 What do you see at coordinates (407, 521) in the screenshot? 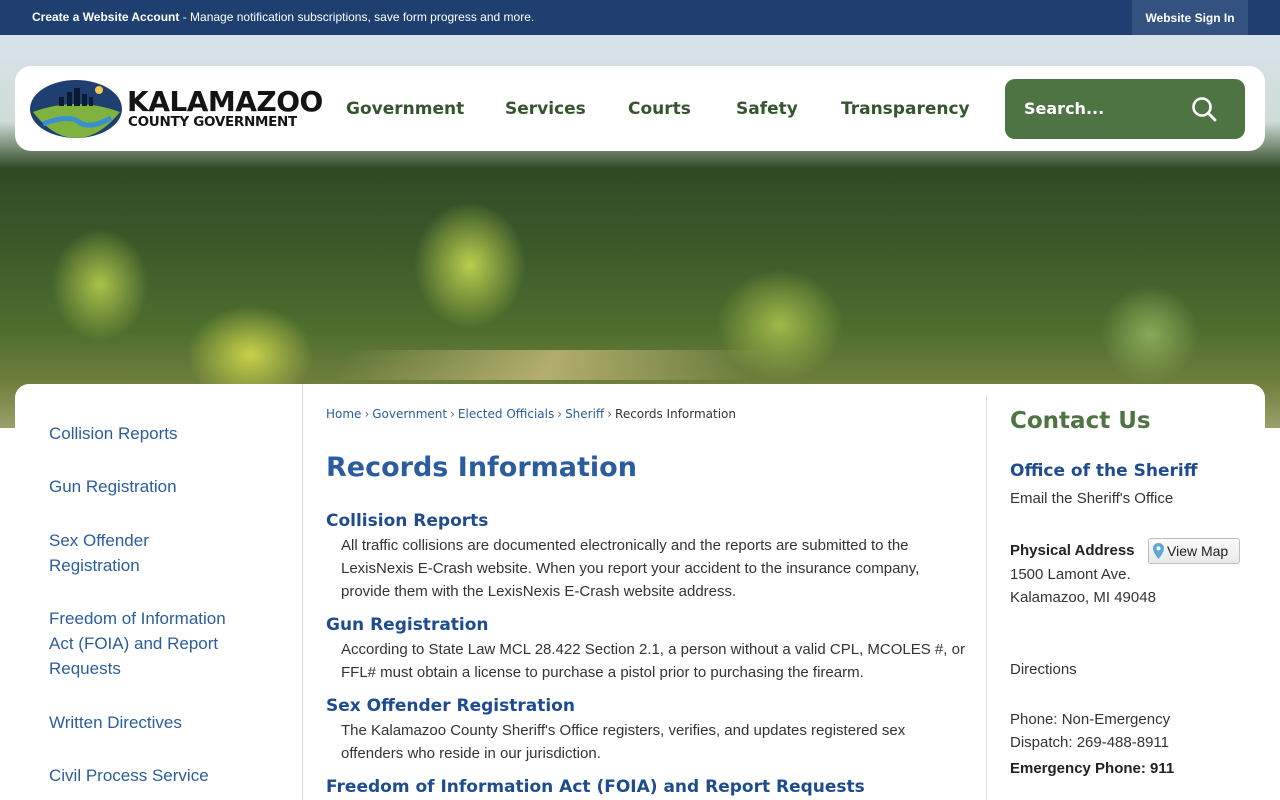
I see `section-heading-collision-reports: Collision Reports` at bounding box center [407, 521].